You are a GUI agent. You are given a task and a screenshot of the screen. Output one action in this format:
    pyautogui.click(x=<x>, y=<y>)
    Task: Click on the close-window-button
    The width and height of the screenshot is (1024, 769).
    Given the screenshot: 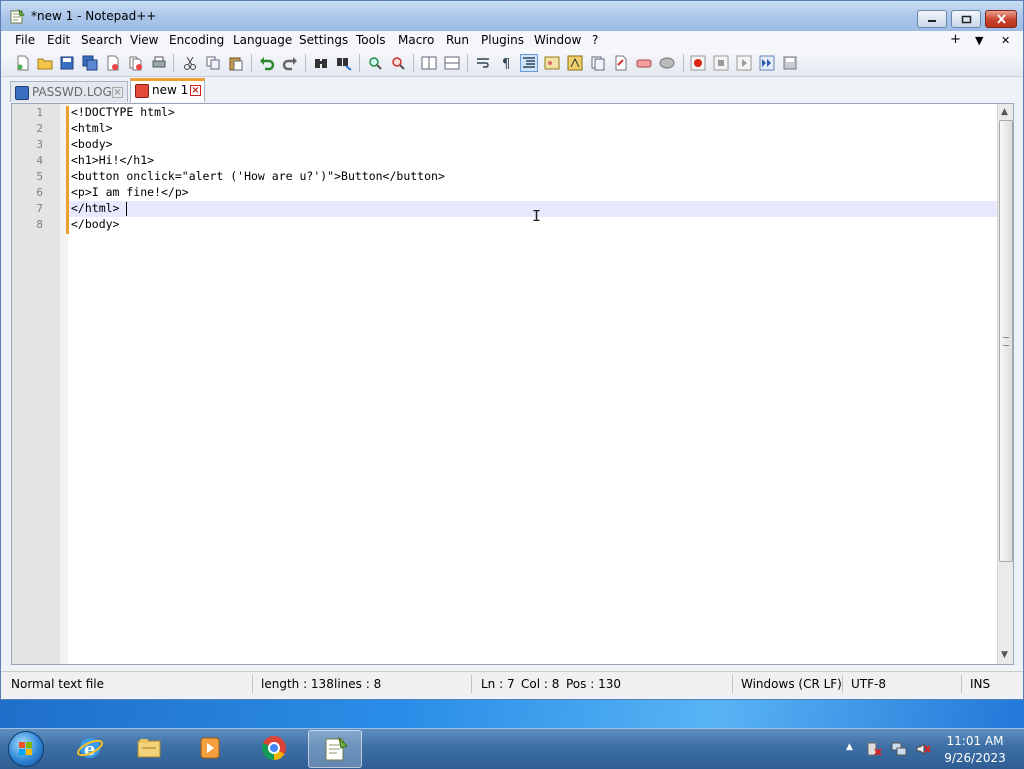 What is the action you would take?
    pyautogui.click(x=1001, y=19)
    